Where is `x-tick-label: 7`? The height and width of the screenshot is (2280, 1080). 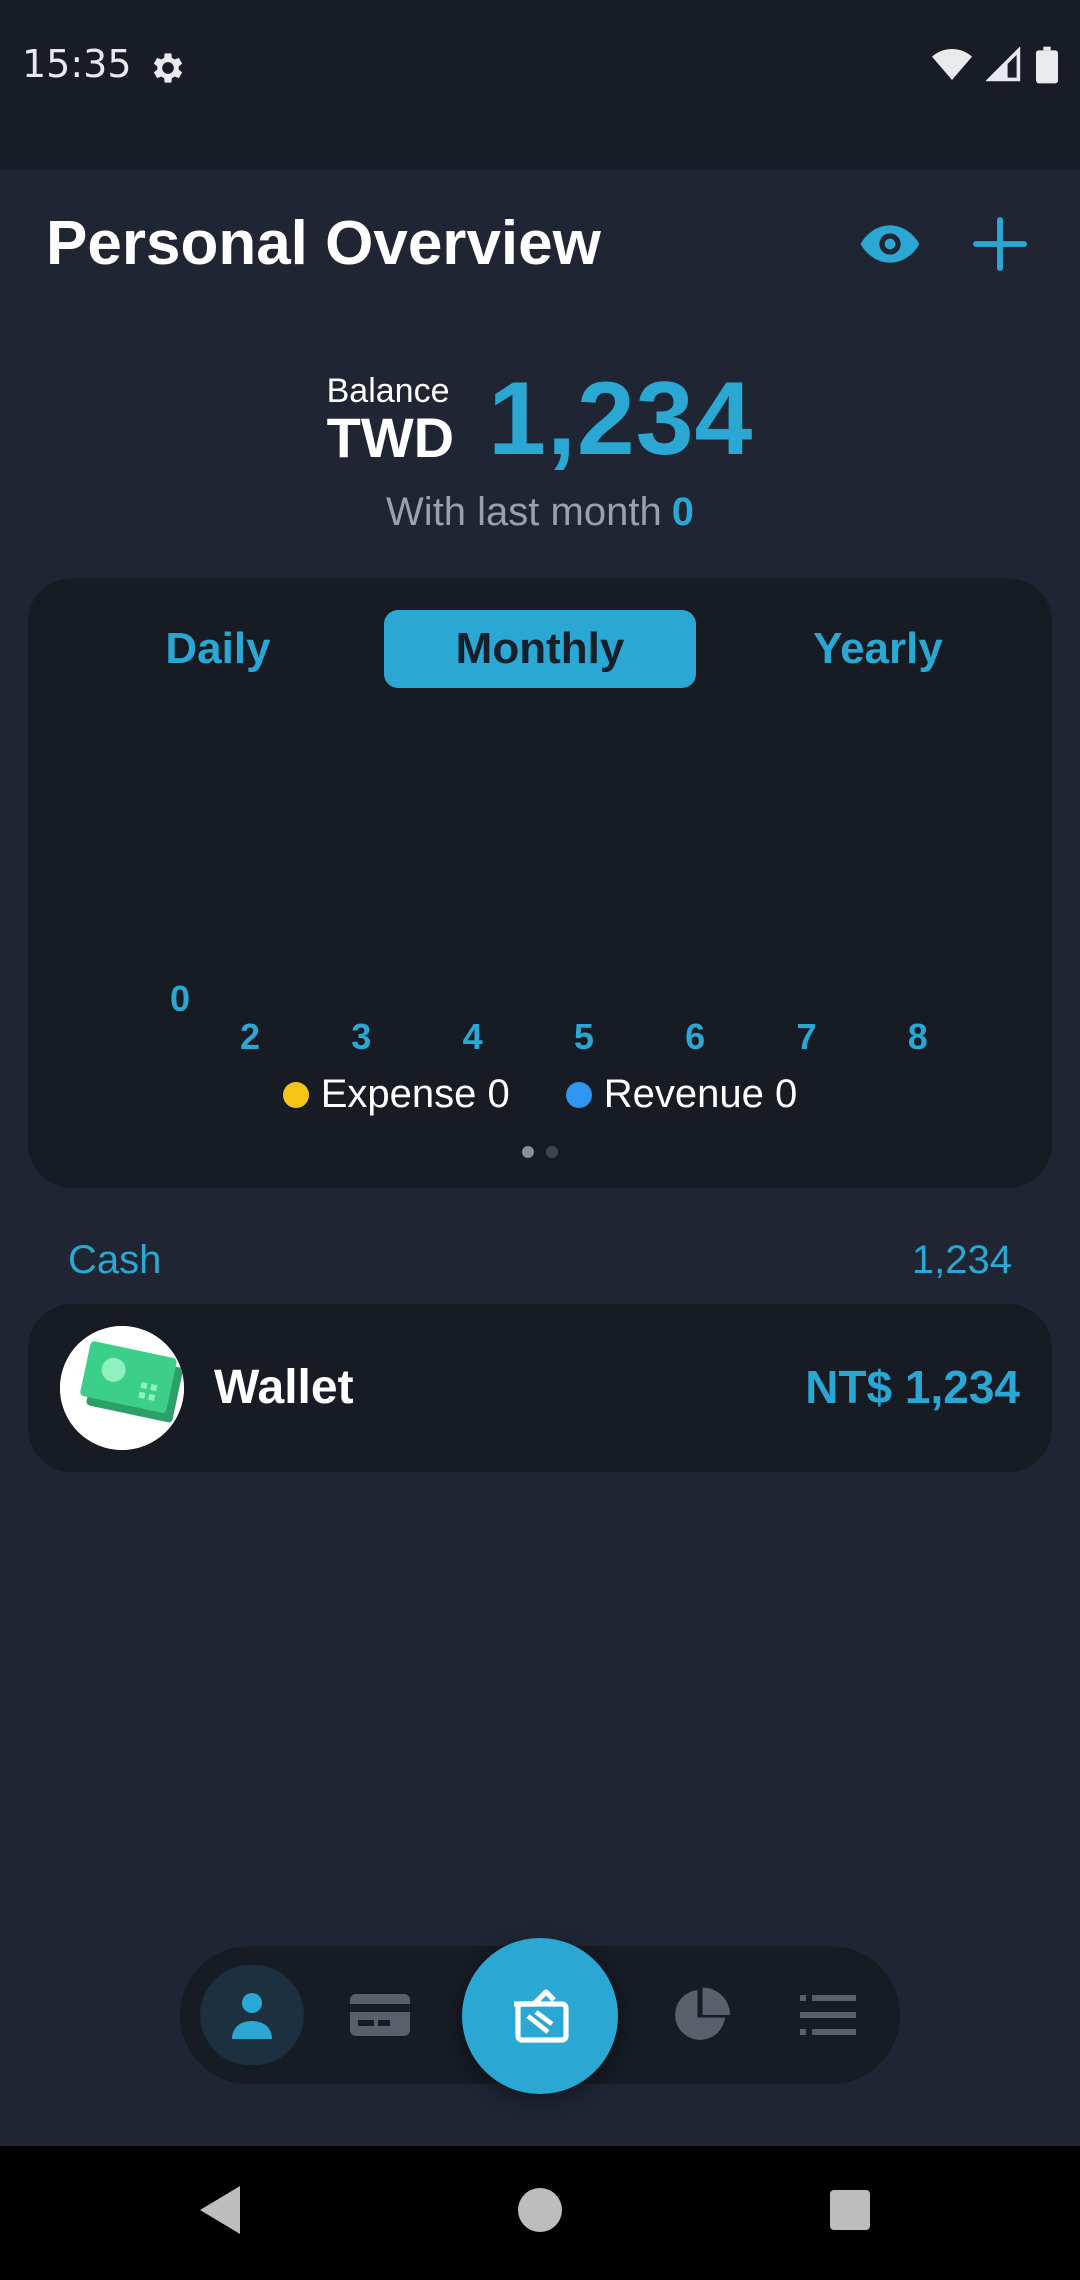
x-tick-label: 7 is located at coordinates (806, 1036).